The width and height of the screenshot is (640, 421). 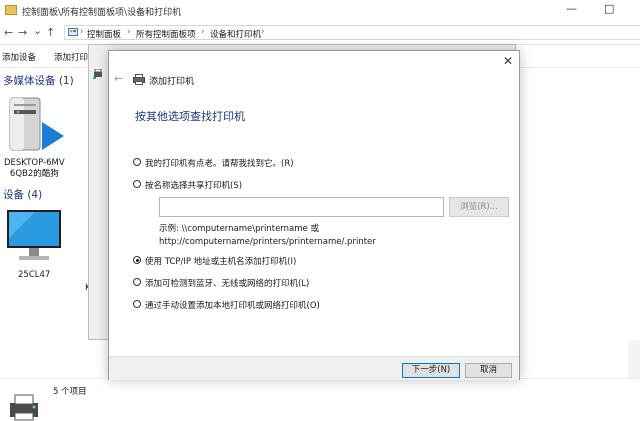 I want to click on up-arrow-icon: ↑, so click(x=50, y=32).